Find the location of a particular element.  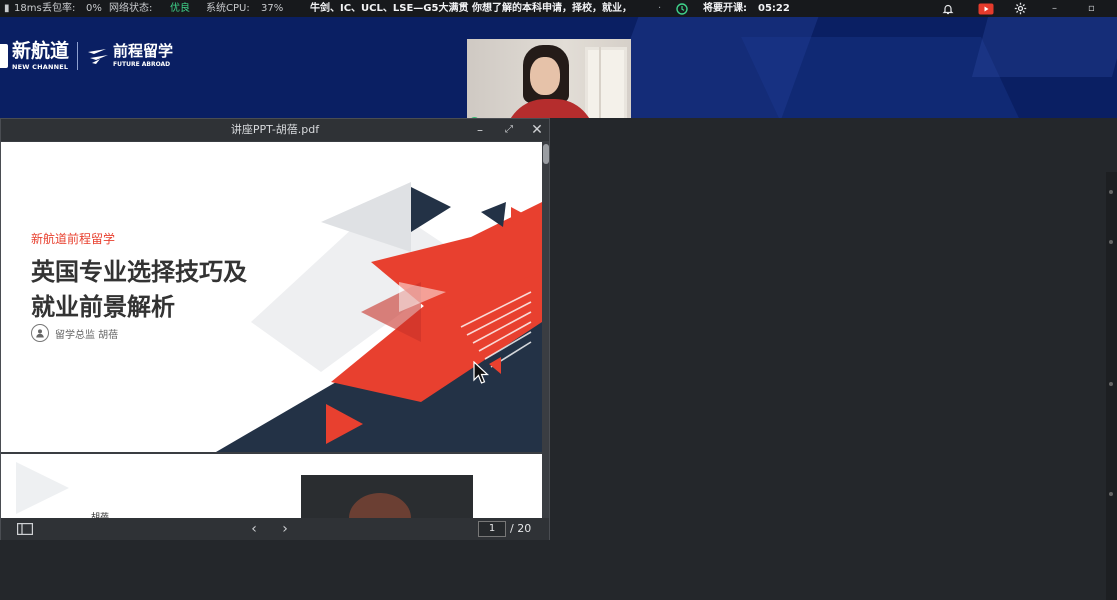

video-window-bar is located at coordinates (600, 82).